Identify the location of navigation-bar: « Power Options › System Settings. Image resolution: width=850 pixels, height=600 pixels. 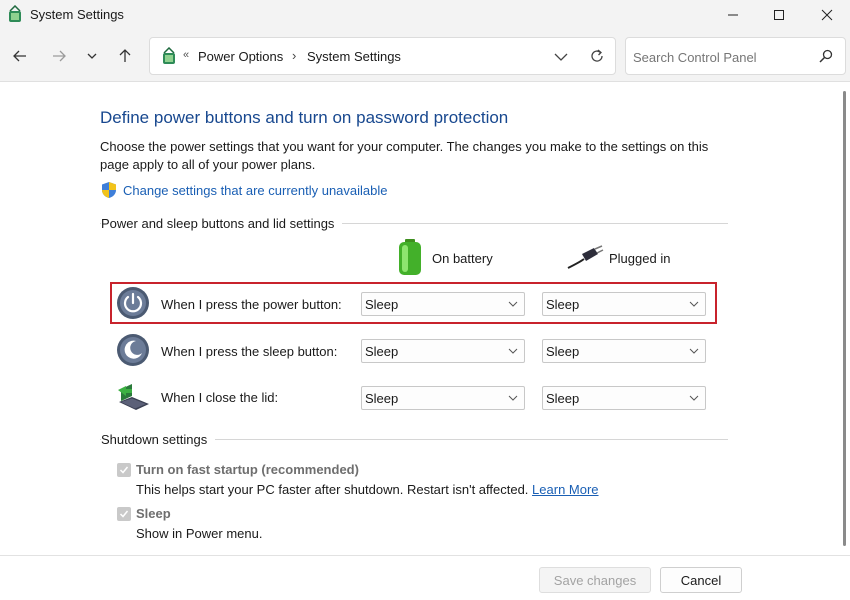
(425, 56).